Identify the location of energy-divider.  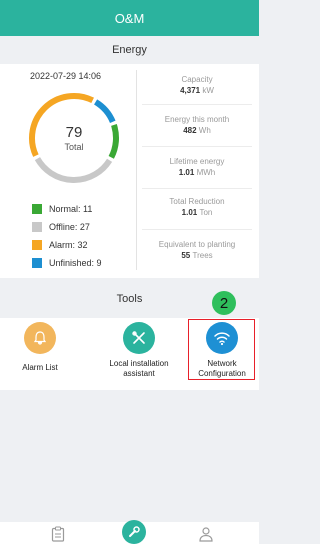
(136, 170).